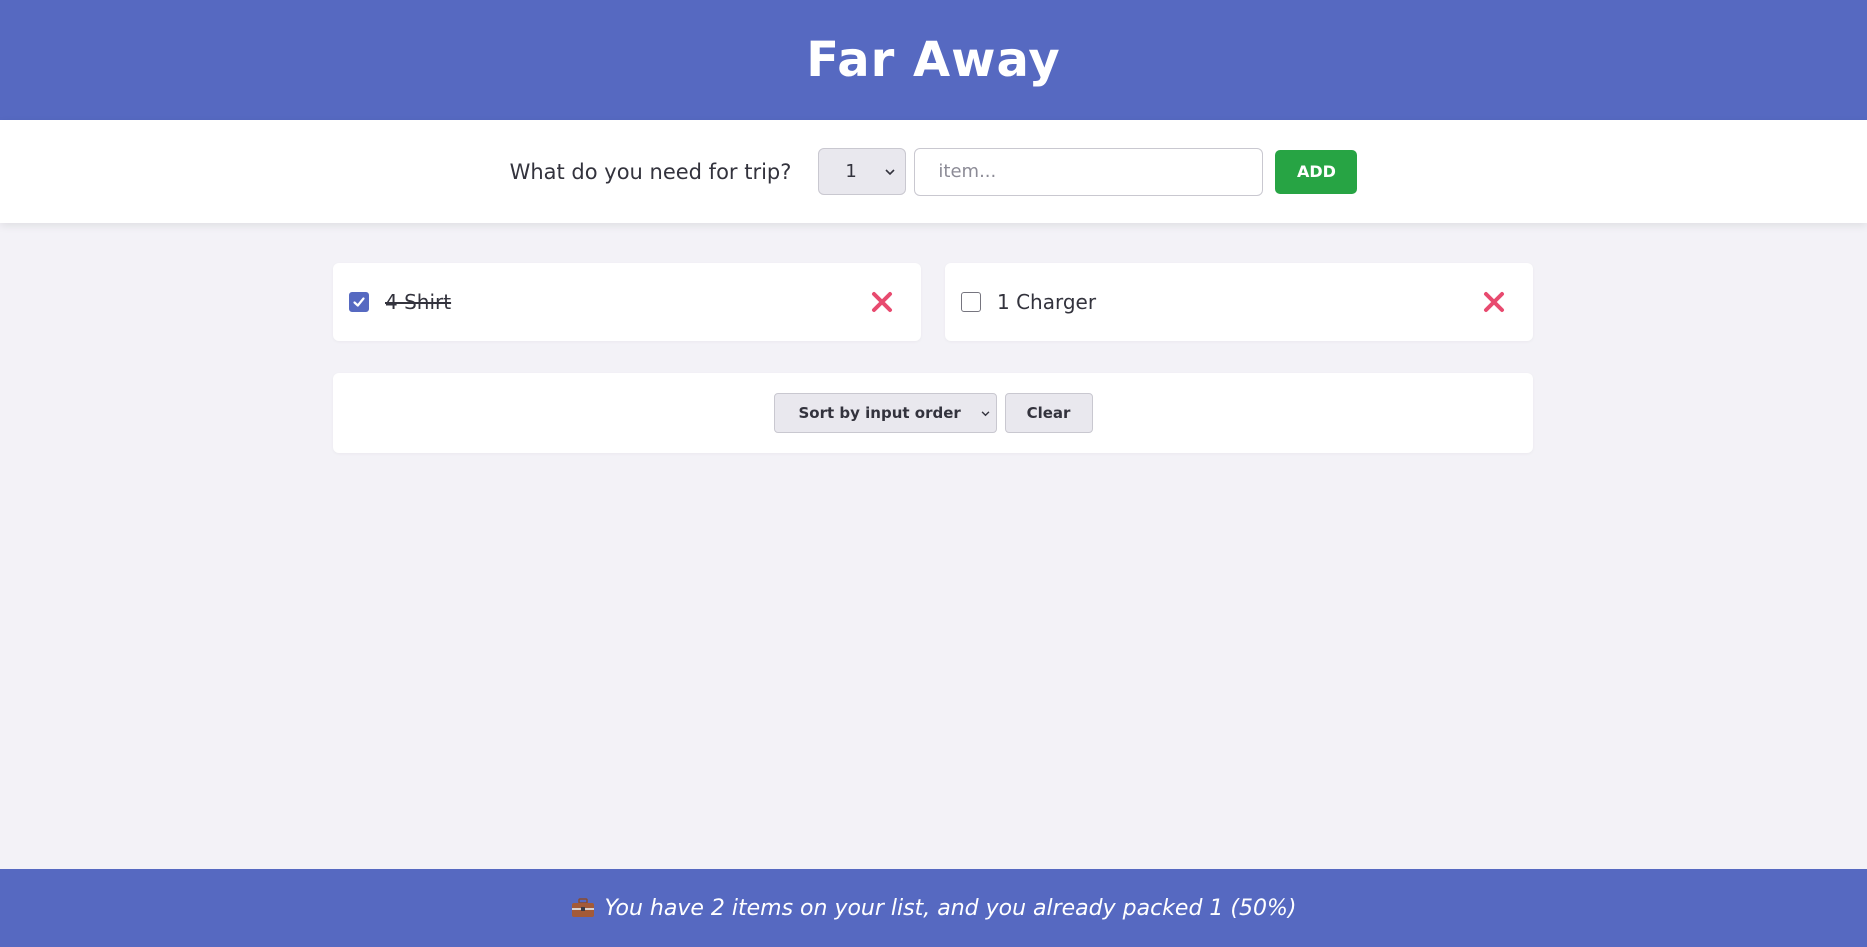 The width and height of the screenshot is (1867, 947). Describe the element at coordinates (1316, 171) in the screenshot. I see `add-button: ADD` at that location.